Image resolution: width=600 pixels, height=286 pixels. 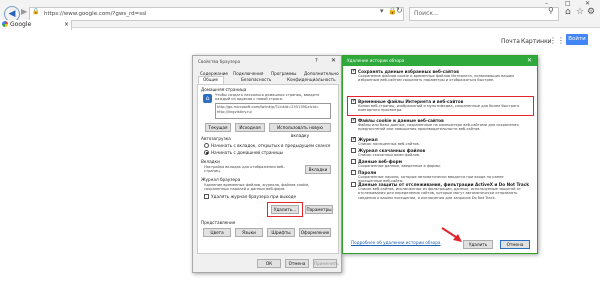 I want to click on startup-group-label: Автозагрузка, so click(x=216, y=138).